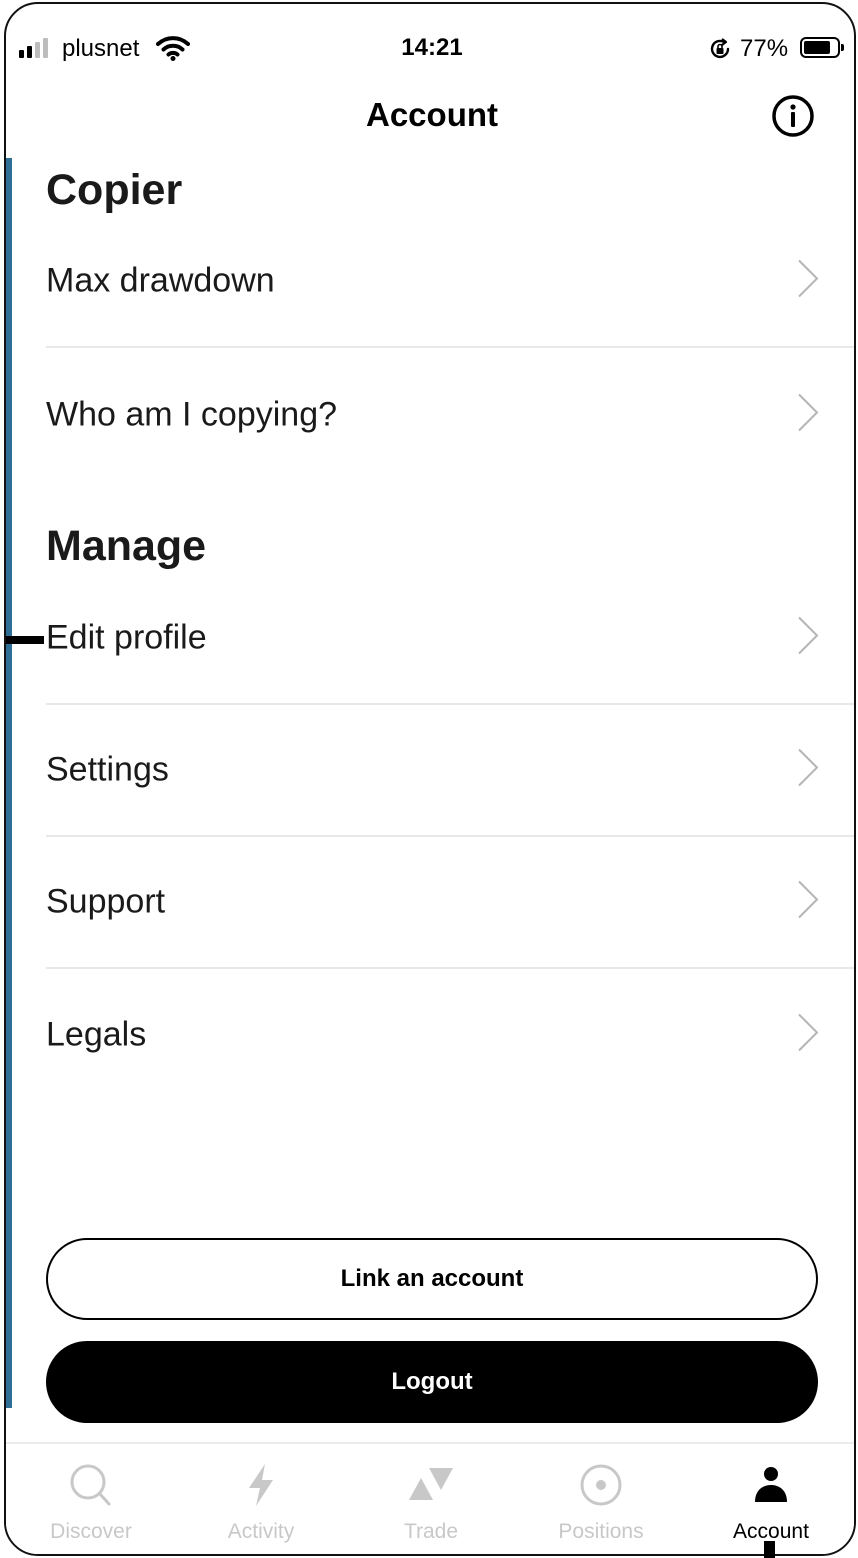 The image size is (858, 1558). Describe the element at coordinates (432, 114) in the screenshot. I see `page-title: Account` at that location.